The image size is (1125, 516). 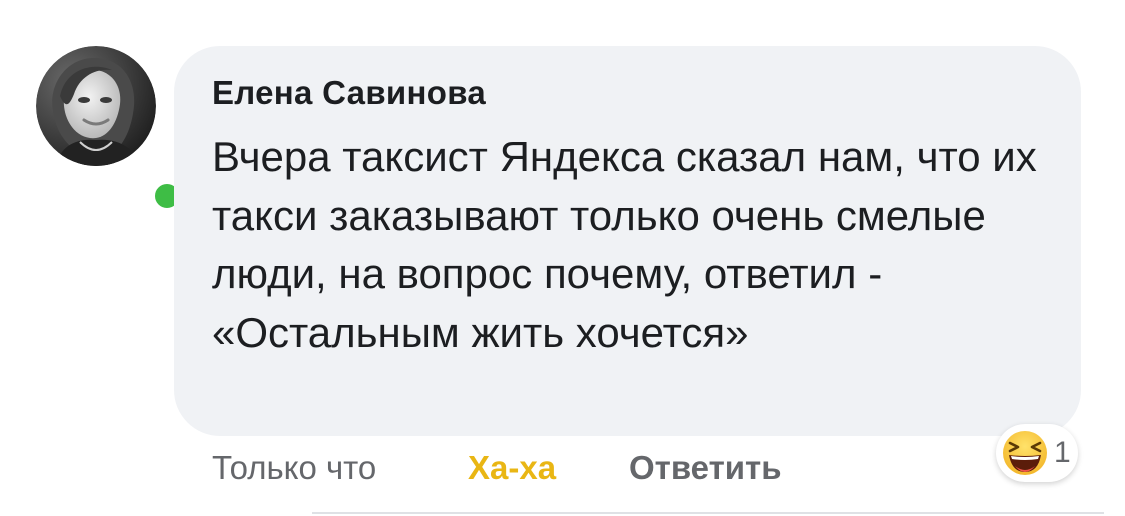 I want to click on avatar, so click(x=96, y=106).